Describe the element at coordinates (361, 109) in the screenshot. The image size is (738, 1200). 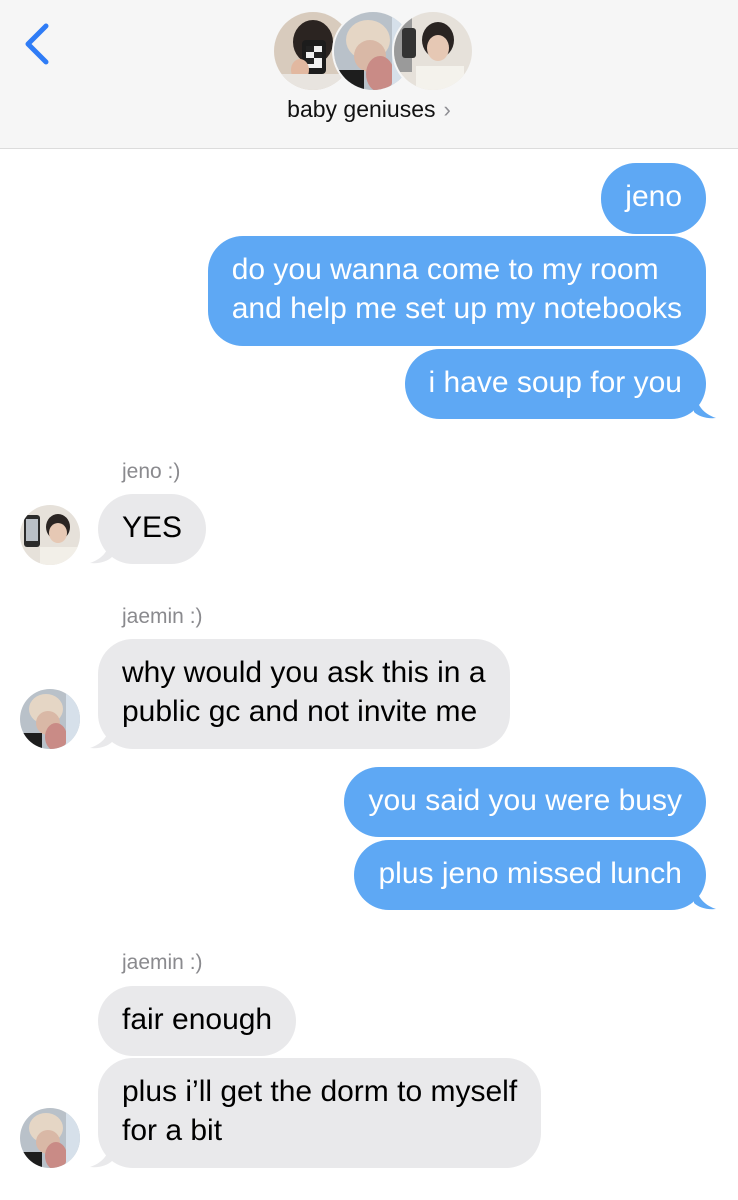
I see `group-name-label: baby geniuses` at that location.